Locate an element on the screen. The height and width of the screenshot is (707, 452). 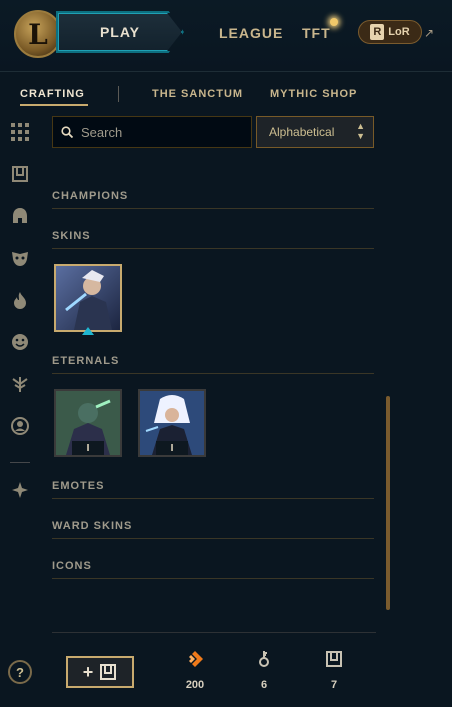
skin-tile is located at coordinates (88, 298).